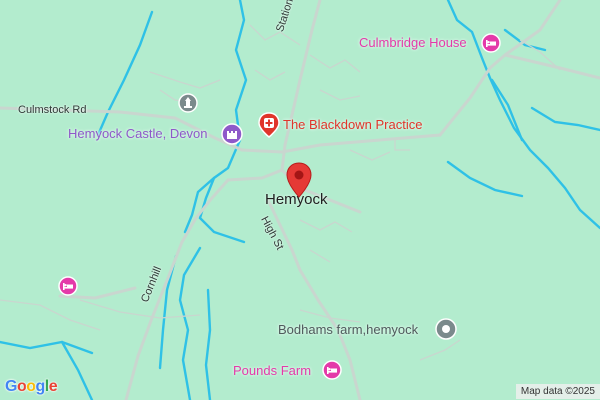 Image resolution: width=600 pixels, height=400 pixels. What do you see at coordinates (52, 110) in the screenshot?
I see `road-label-culmstock: Culmstock Rd` at bounding box center [52, 110].